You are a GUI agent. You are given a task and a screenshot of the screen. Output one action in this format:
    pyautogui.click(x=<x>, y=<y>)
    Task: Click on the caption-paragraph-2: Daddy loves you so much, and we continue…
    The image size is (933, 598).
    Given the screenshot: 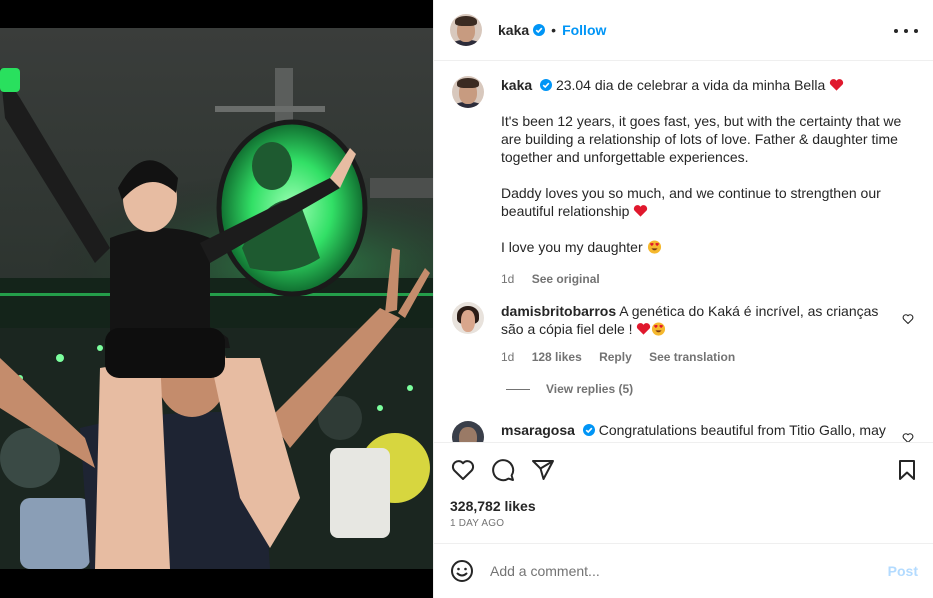 What is the action you would take?
    pyautogui.click(x=691, y=202)
    